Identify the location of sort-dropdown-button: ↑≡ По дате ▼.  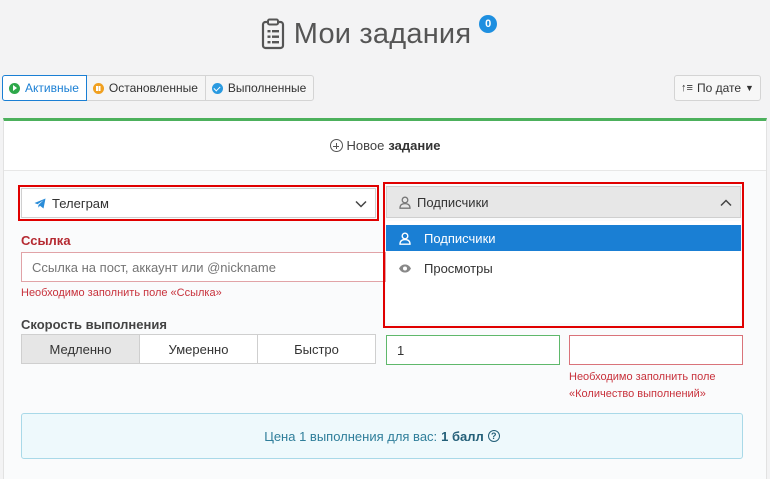
(717, 88).